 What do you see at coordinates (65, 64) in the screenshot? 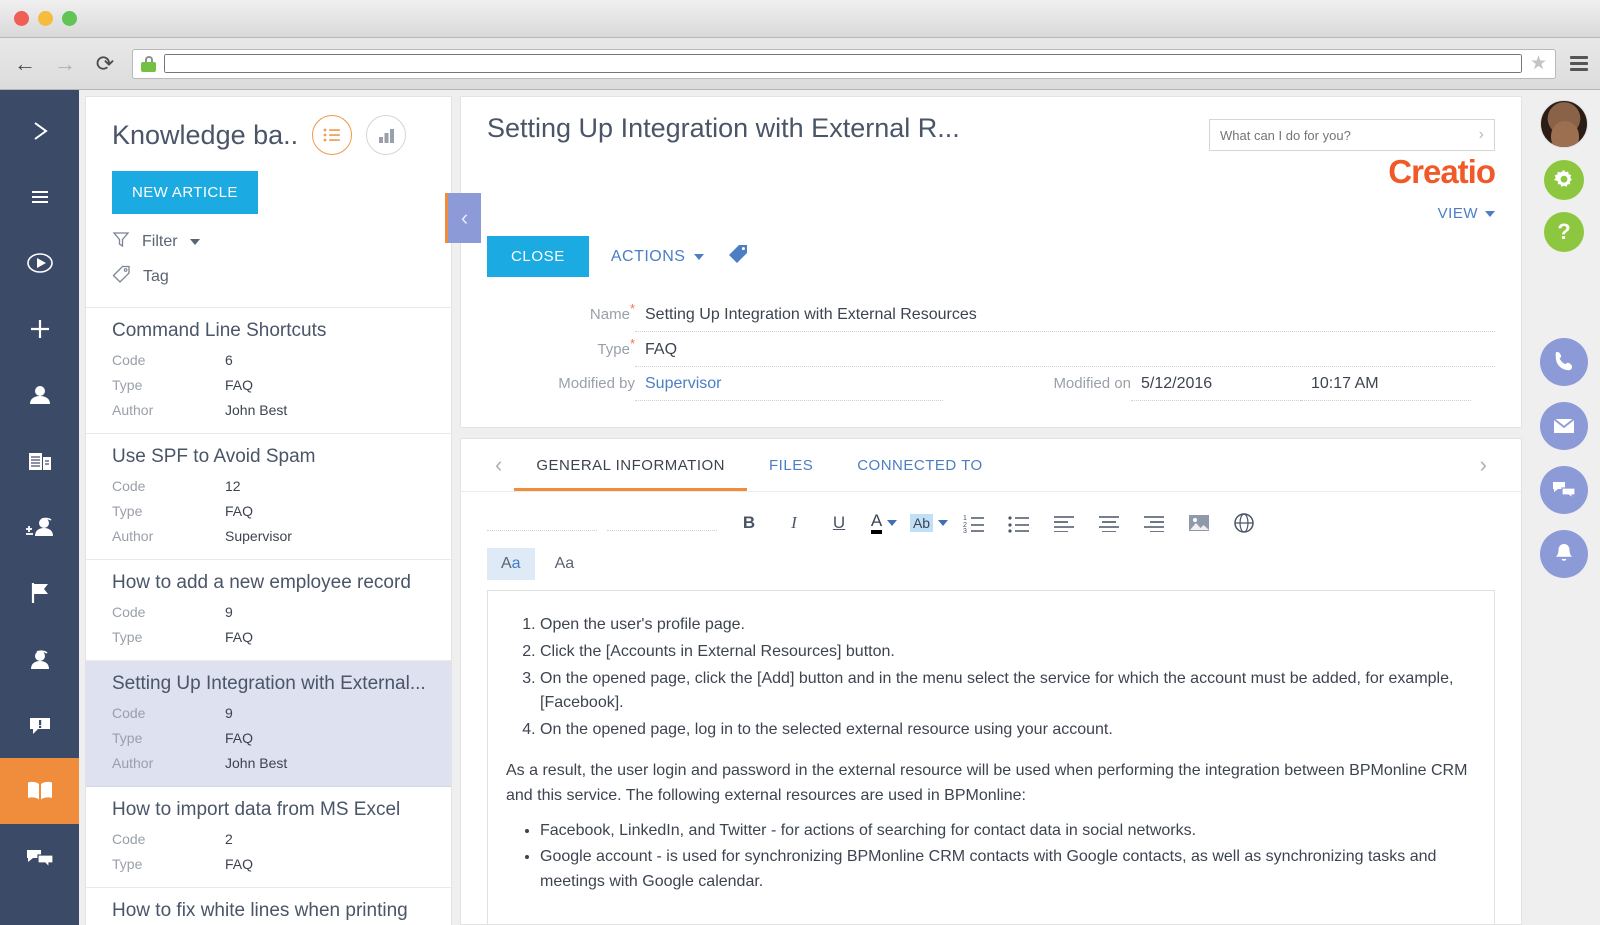
I see `forward-icon: →` at bounding box center [65, 64].